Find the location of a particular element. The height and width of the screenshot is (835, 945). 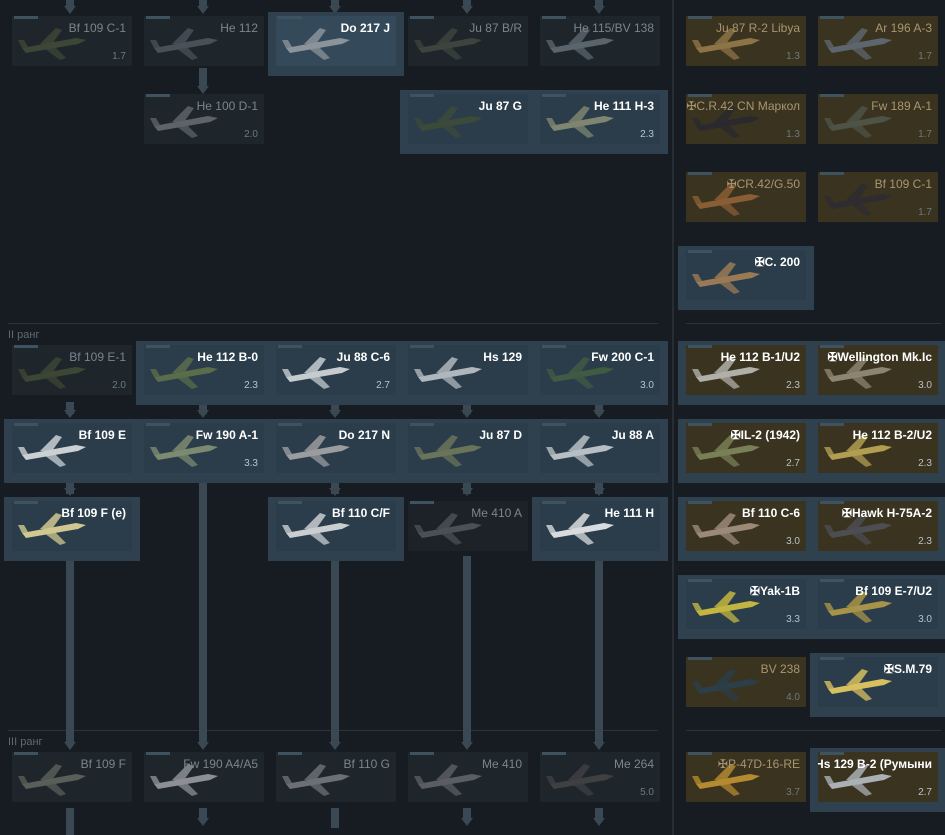

vehicle-card-hawk75: ✠Hawk H-75A-2 2.3 is located at coordinates (878, 526).